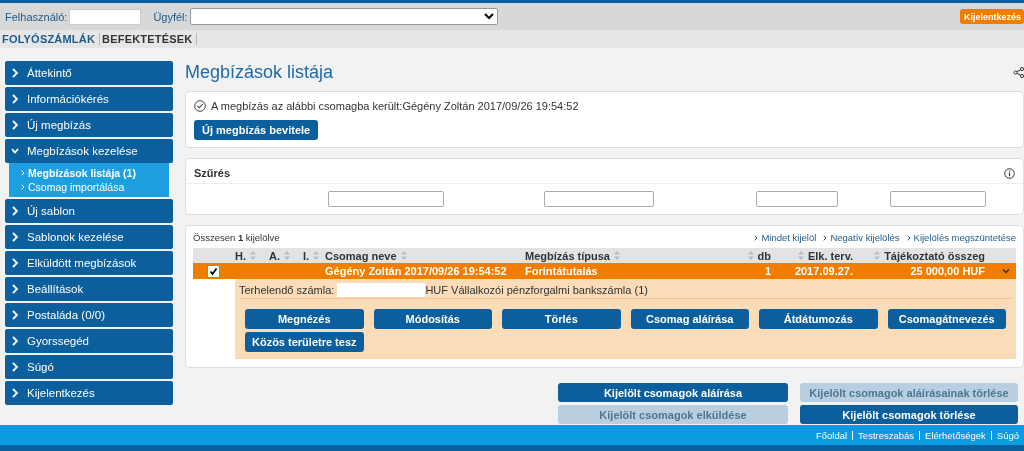  What do you see at coordinates (727, 255) in the screenshot?
I see `column-header: db` at bounding box center [727, 255].